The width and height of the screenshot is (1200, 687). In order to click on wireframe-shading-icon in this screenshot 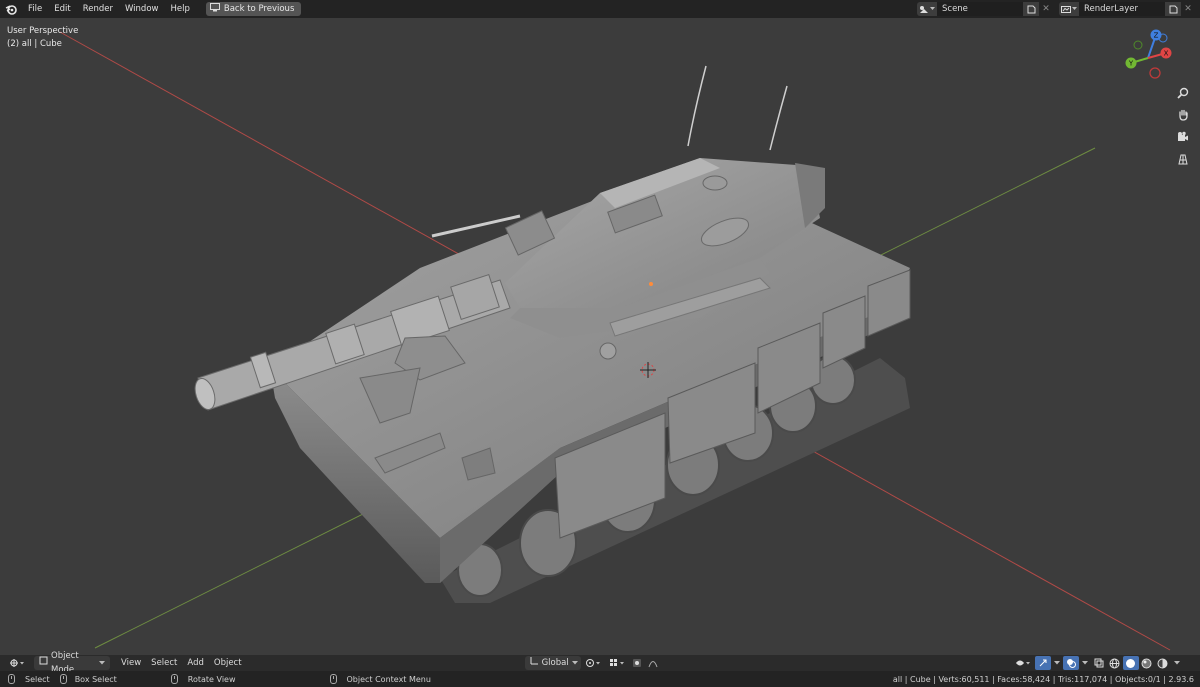, I will do `click(1115, 663)`.